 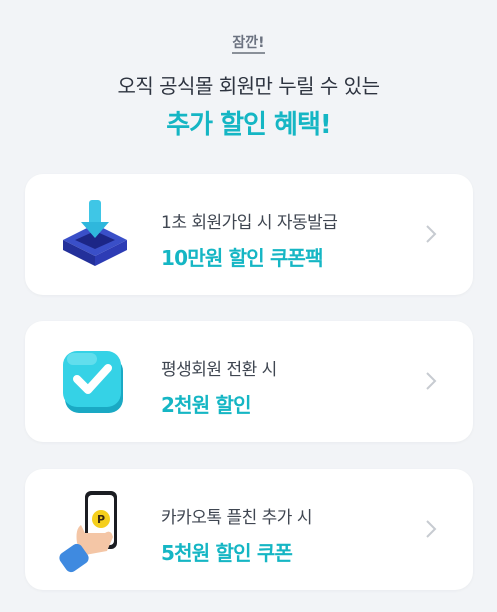 What do you see at coordinates (249, 223) in the screenshot?
I see `benefit-condition: 1초 회원가입 시 자동발급` at bounding box center [249, 223].